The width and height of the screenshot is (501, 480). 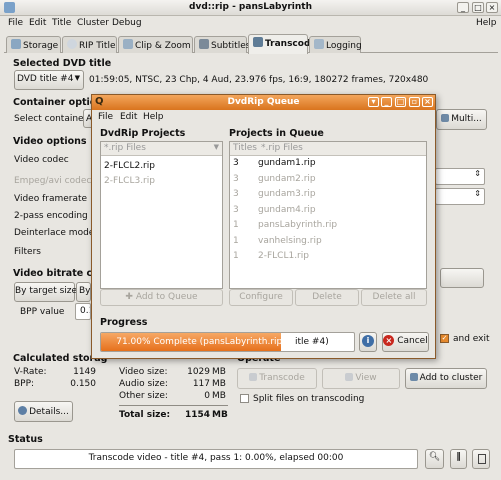 What do you see at coordinates (478, 7) in the screenshot?
I see `maximize-icon: □` at bounding box center [478, 7].